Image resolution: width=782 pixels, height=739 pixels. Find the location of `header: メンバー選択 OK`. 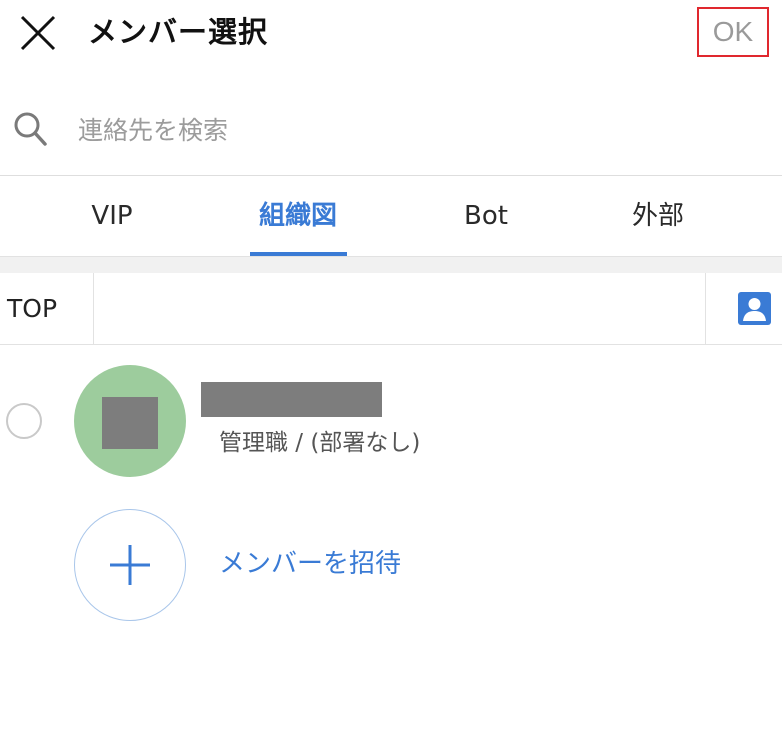

header: メンバー選択 OK is located at coordinates (391, 34).